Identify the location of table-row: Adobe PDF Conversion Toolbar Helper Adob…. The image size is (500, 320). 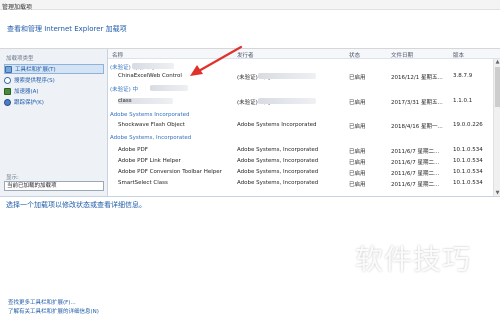
(300, 172).